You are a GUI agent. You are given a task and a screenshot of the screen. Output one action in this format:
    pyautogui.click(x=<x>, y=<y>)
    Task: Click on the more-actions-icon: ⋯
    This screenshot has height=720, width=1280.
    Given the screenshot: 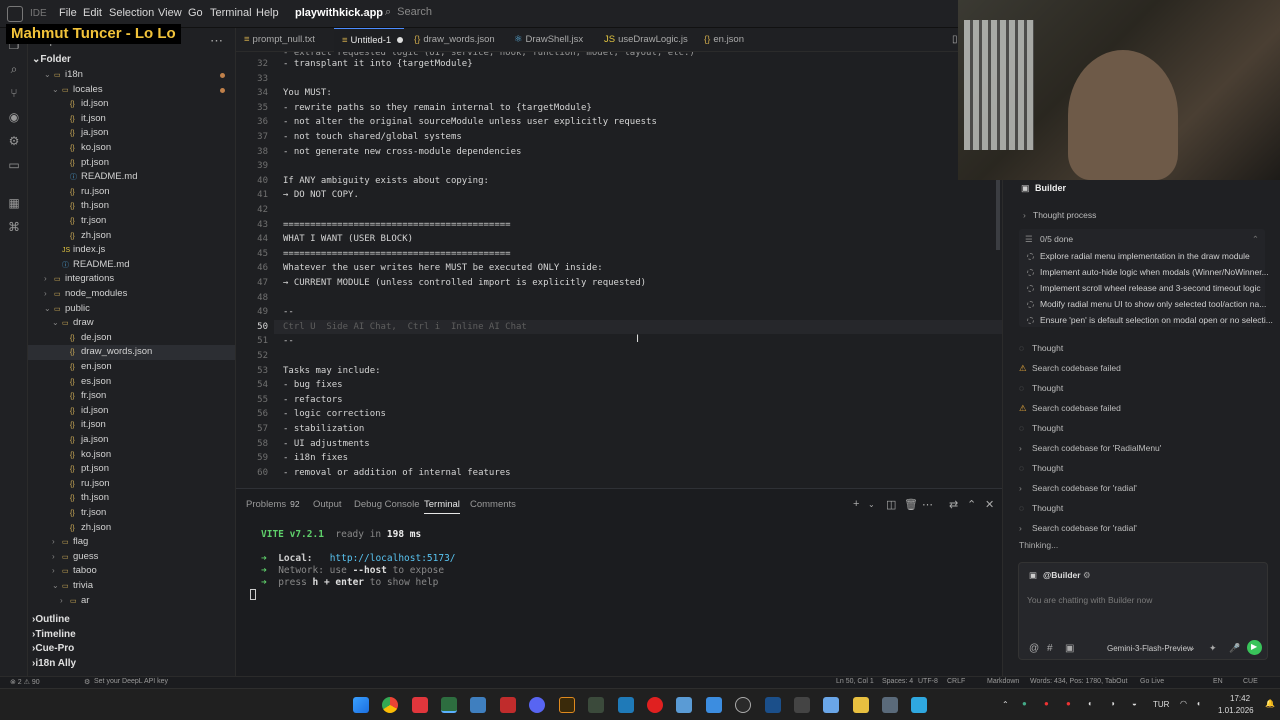 What is the action you would take?
    pyautogui.click(x=927, y=504)
    